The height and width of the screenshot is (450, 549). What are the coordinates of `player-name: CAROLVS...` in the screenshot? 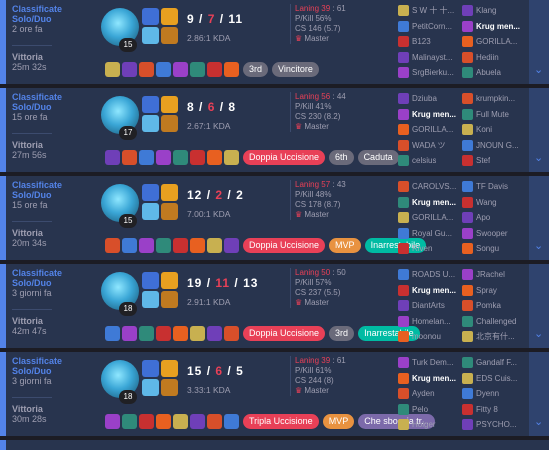 It's located at (434, 186).